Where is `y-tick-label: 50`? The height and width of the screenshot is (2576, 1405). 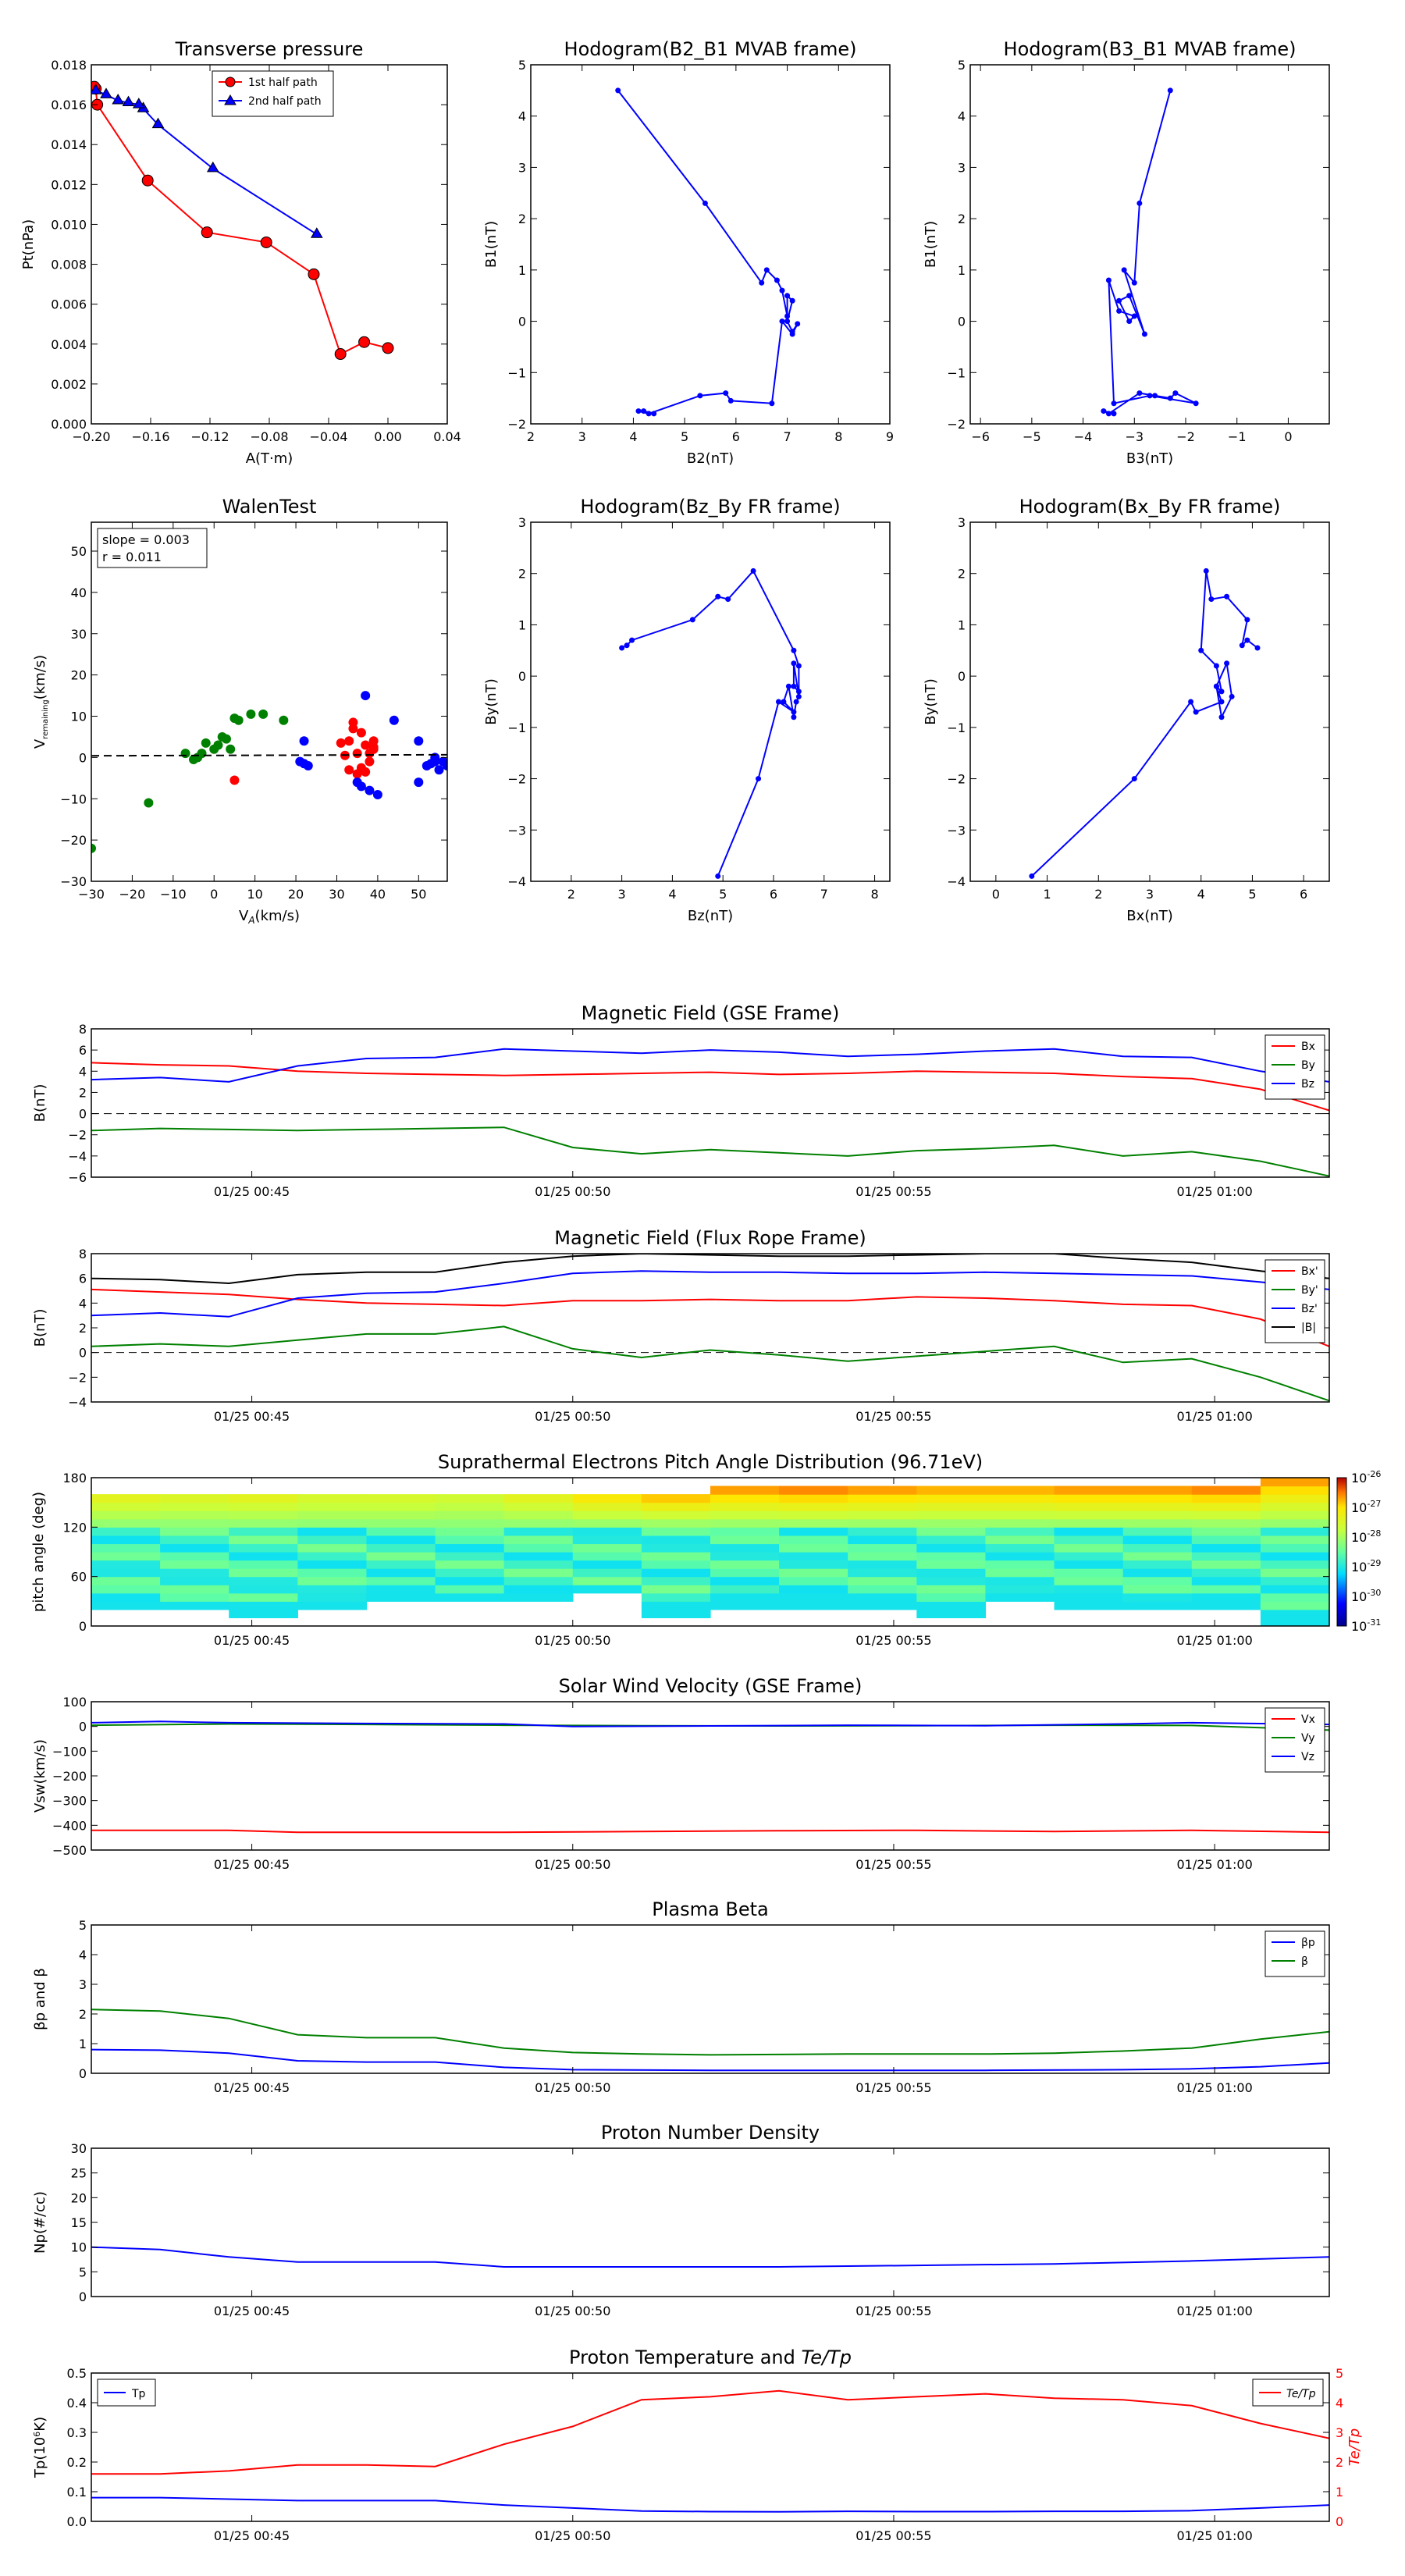
y-tick-label: 50 is located at coordinates (79, 551).